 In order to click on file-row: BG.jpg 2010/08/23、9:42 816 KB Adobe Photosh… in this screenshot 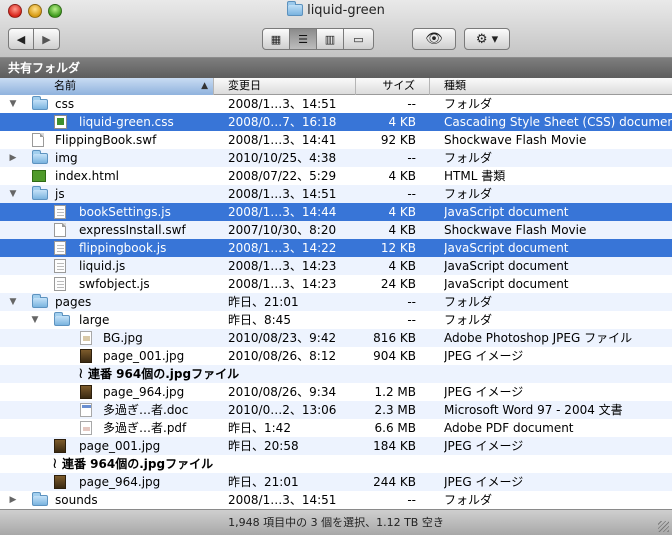, I will do `click(336, 338)`.